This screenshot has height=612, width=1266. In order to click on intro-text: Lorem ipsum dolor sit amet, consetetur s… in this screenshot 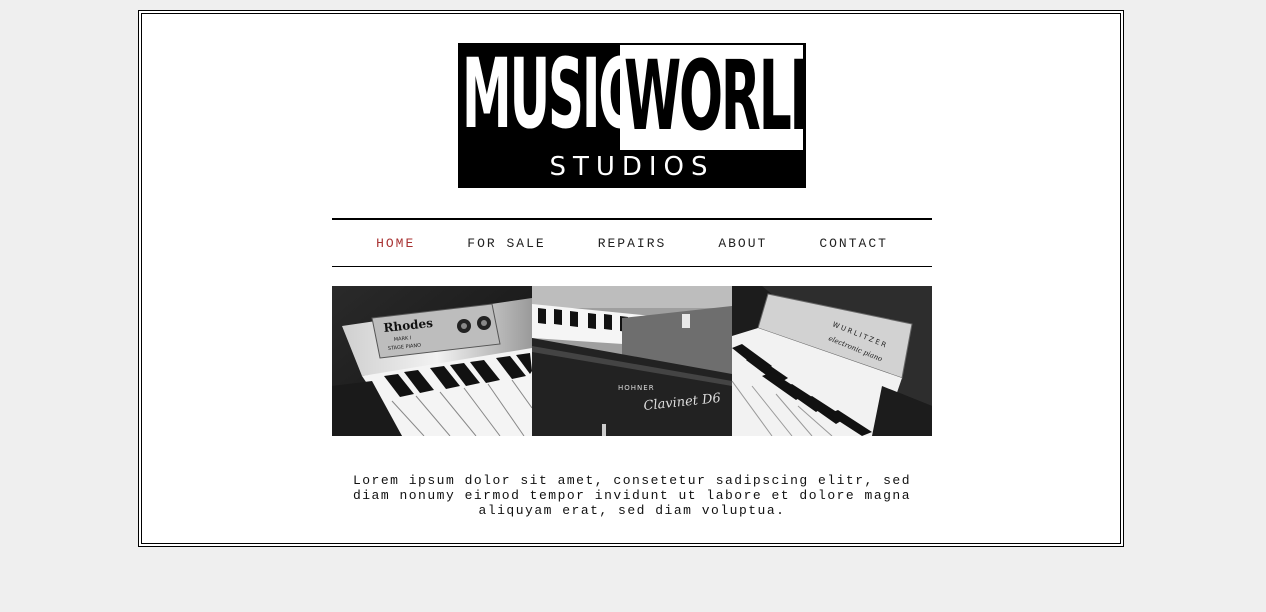, I will do `click(632, 495)`.